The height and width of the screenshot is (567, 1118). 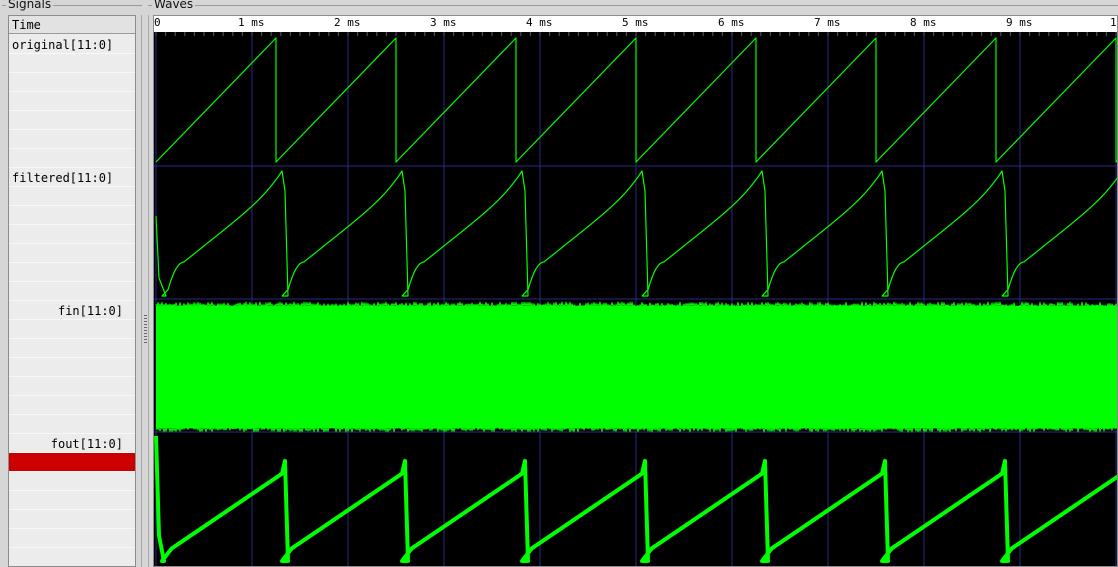 I want to click on ruler-tick-label: 0, so click(x=157, y=22).